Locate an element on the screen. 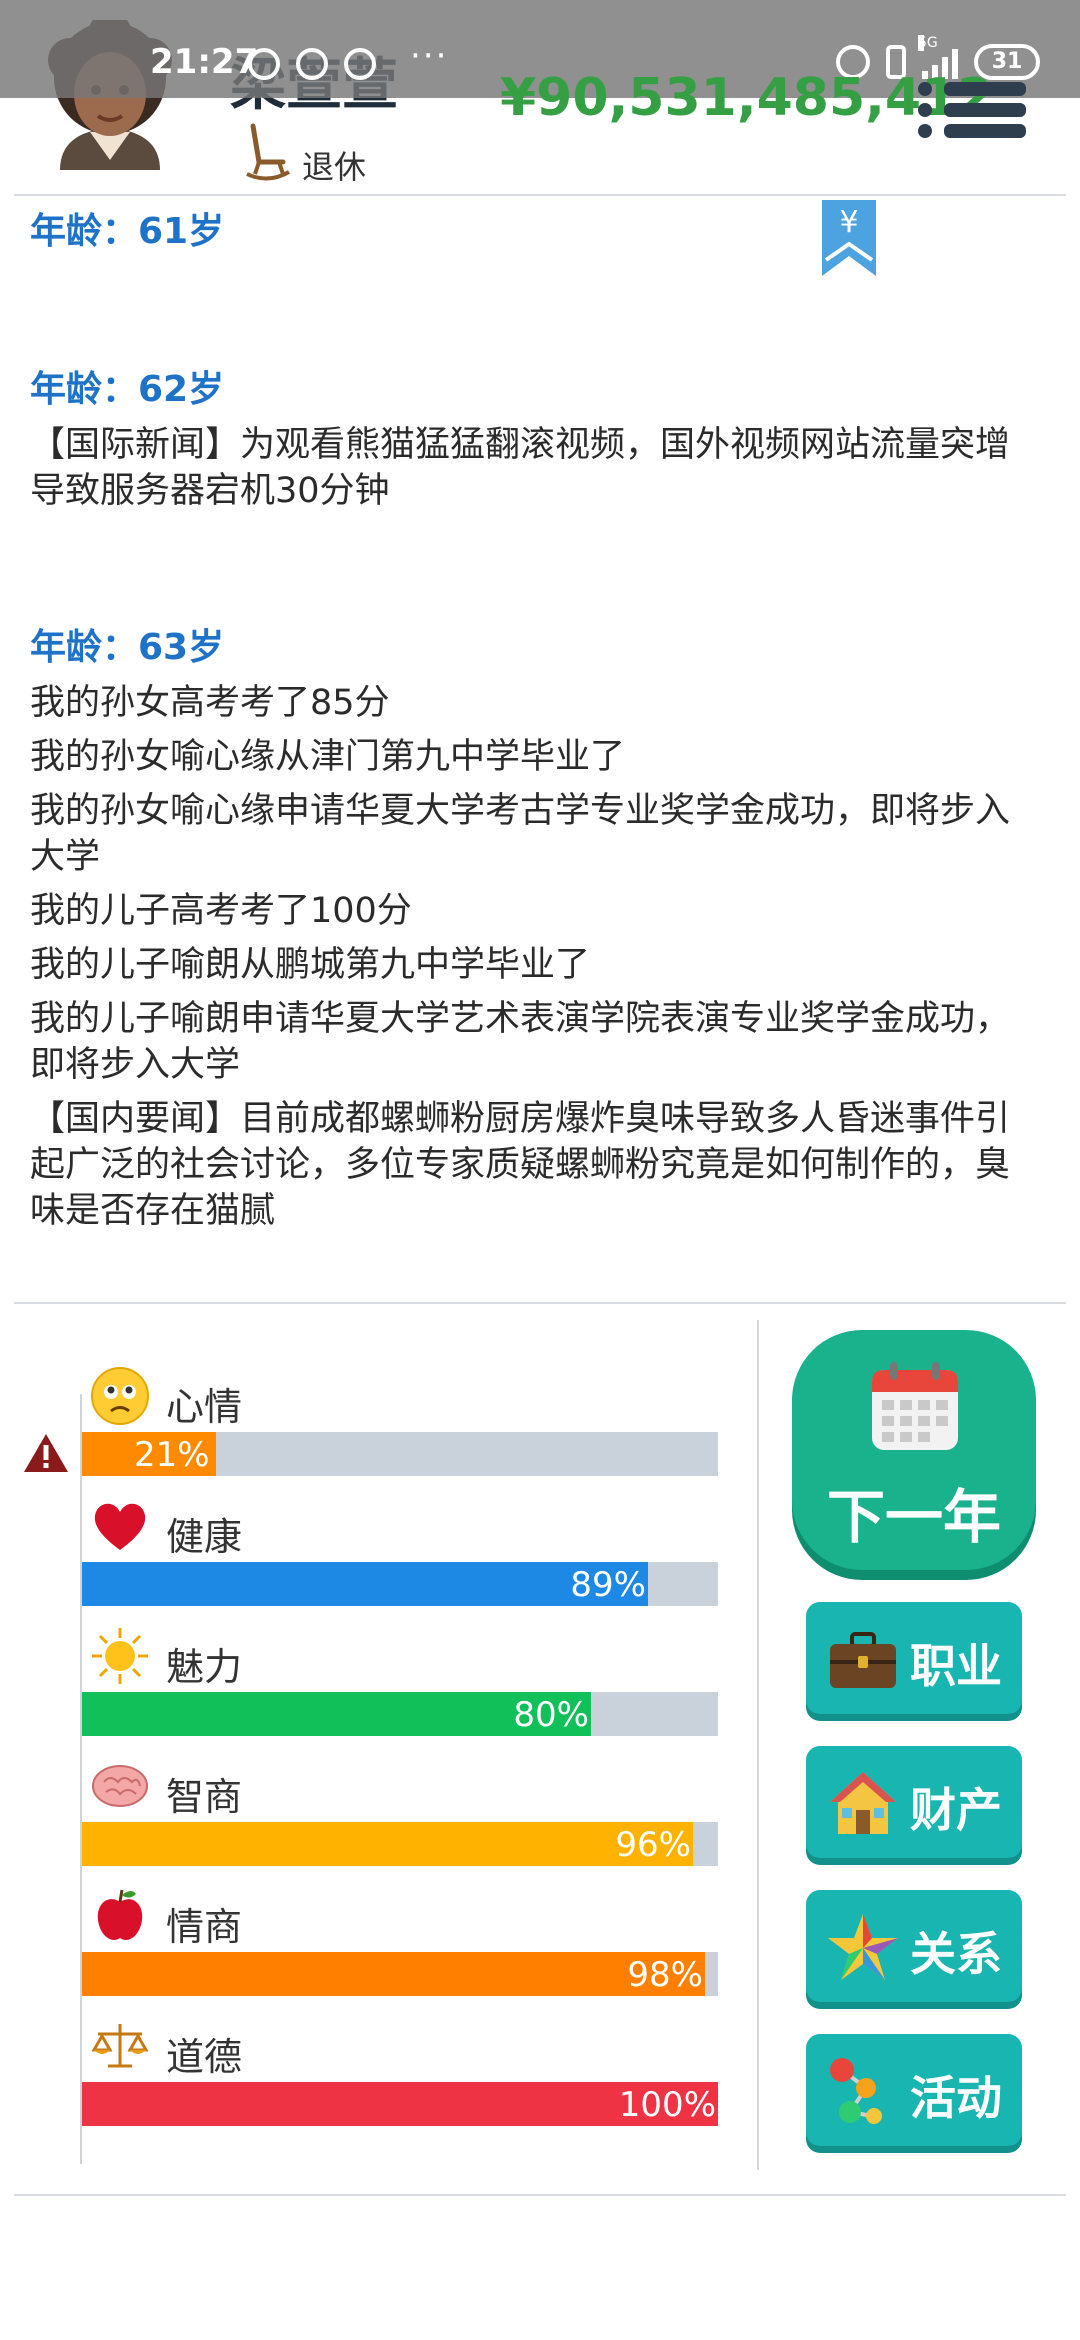 This screenshot has height=2340, width=1080. stat-label: 智商 is located at coordinates (204, 1797).